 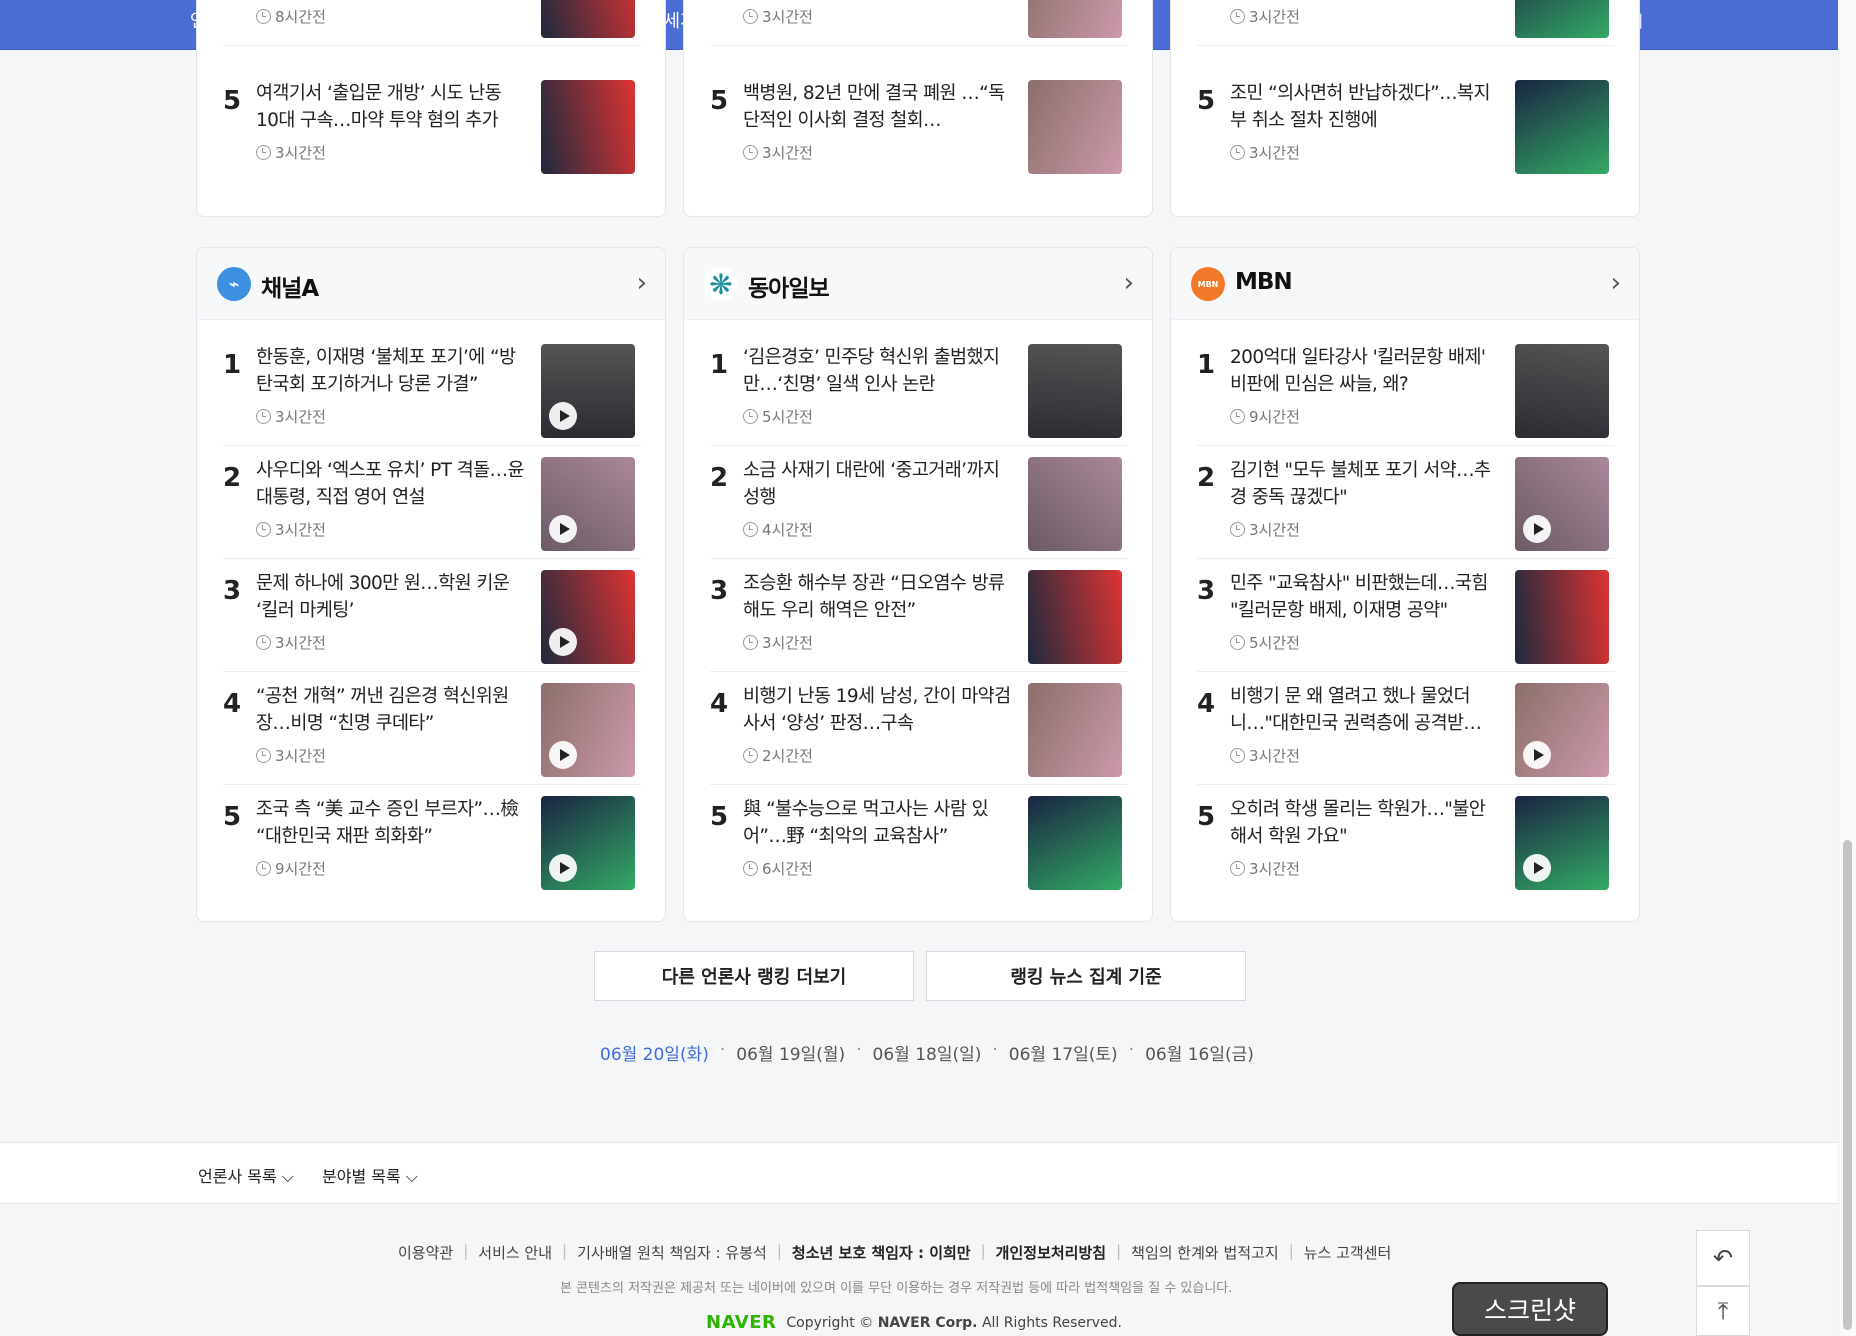 I want to click on news-title: 김기현 "모두 불체포 포기 서약…추경 중독 끊겠다", so click(x=1365, y=484).